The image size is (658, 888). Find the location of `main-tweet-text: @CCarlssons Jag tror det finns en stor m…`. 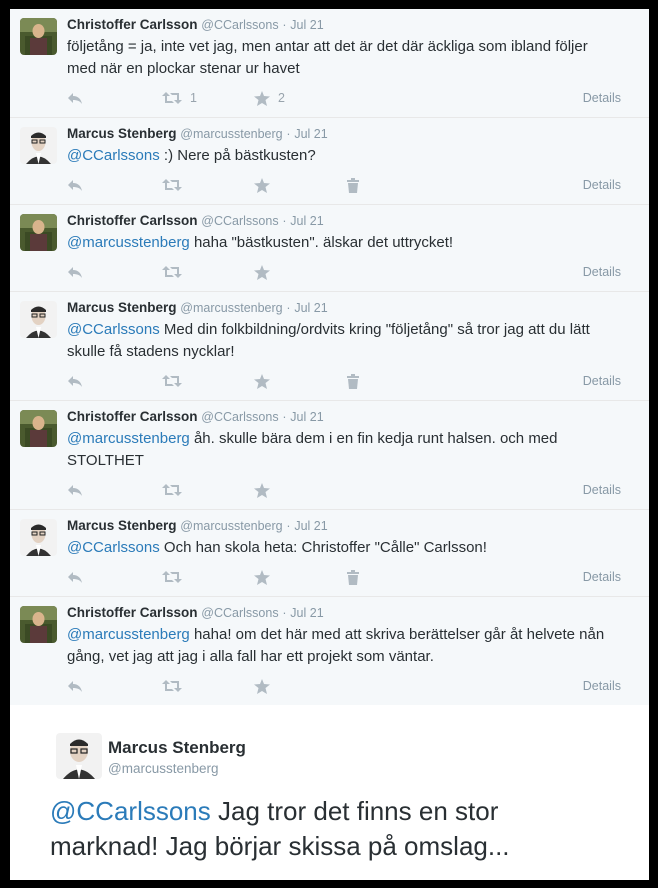

main-tweet-text: @CCarlssons Jag tror det finns en stor m… is located at coordinates (280, 828).